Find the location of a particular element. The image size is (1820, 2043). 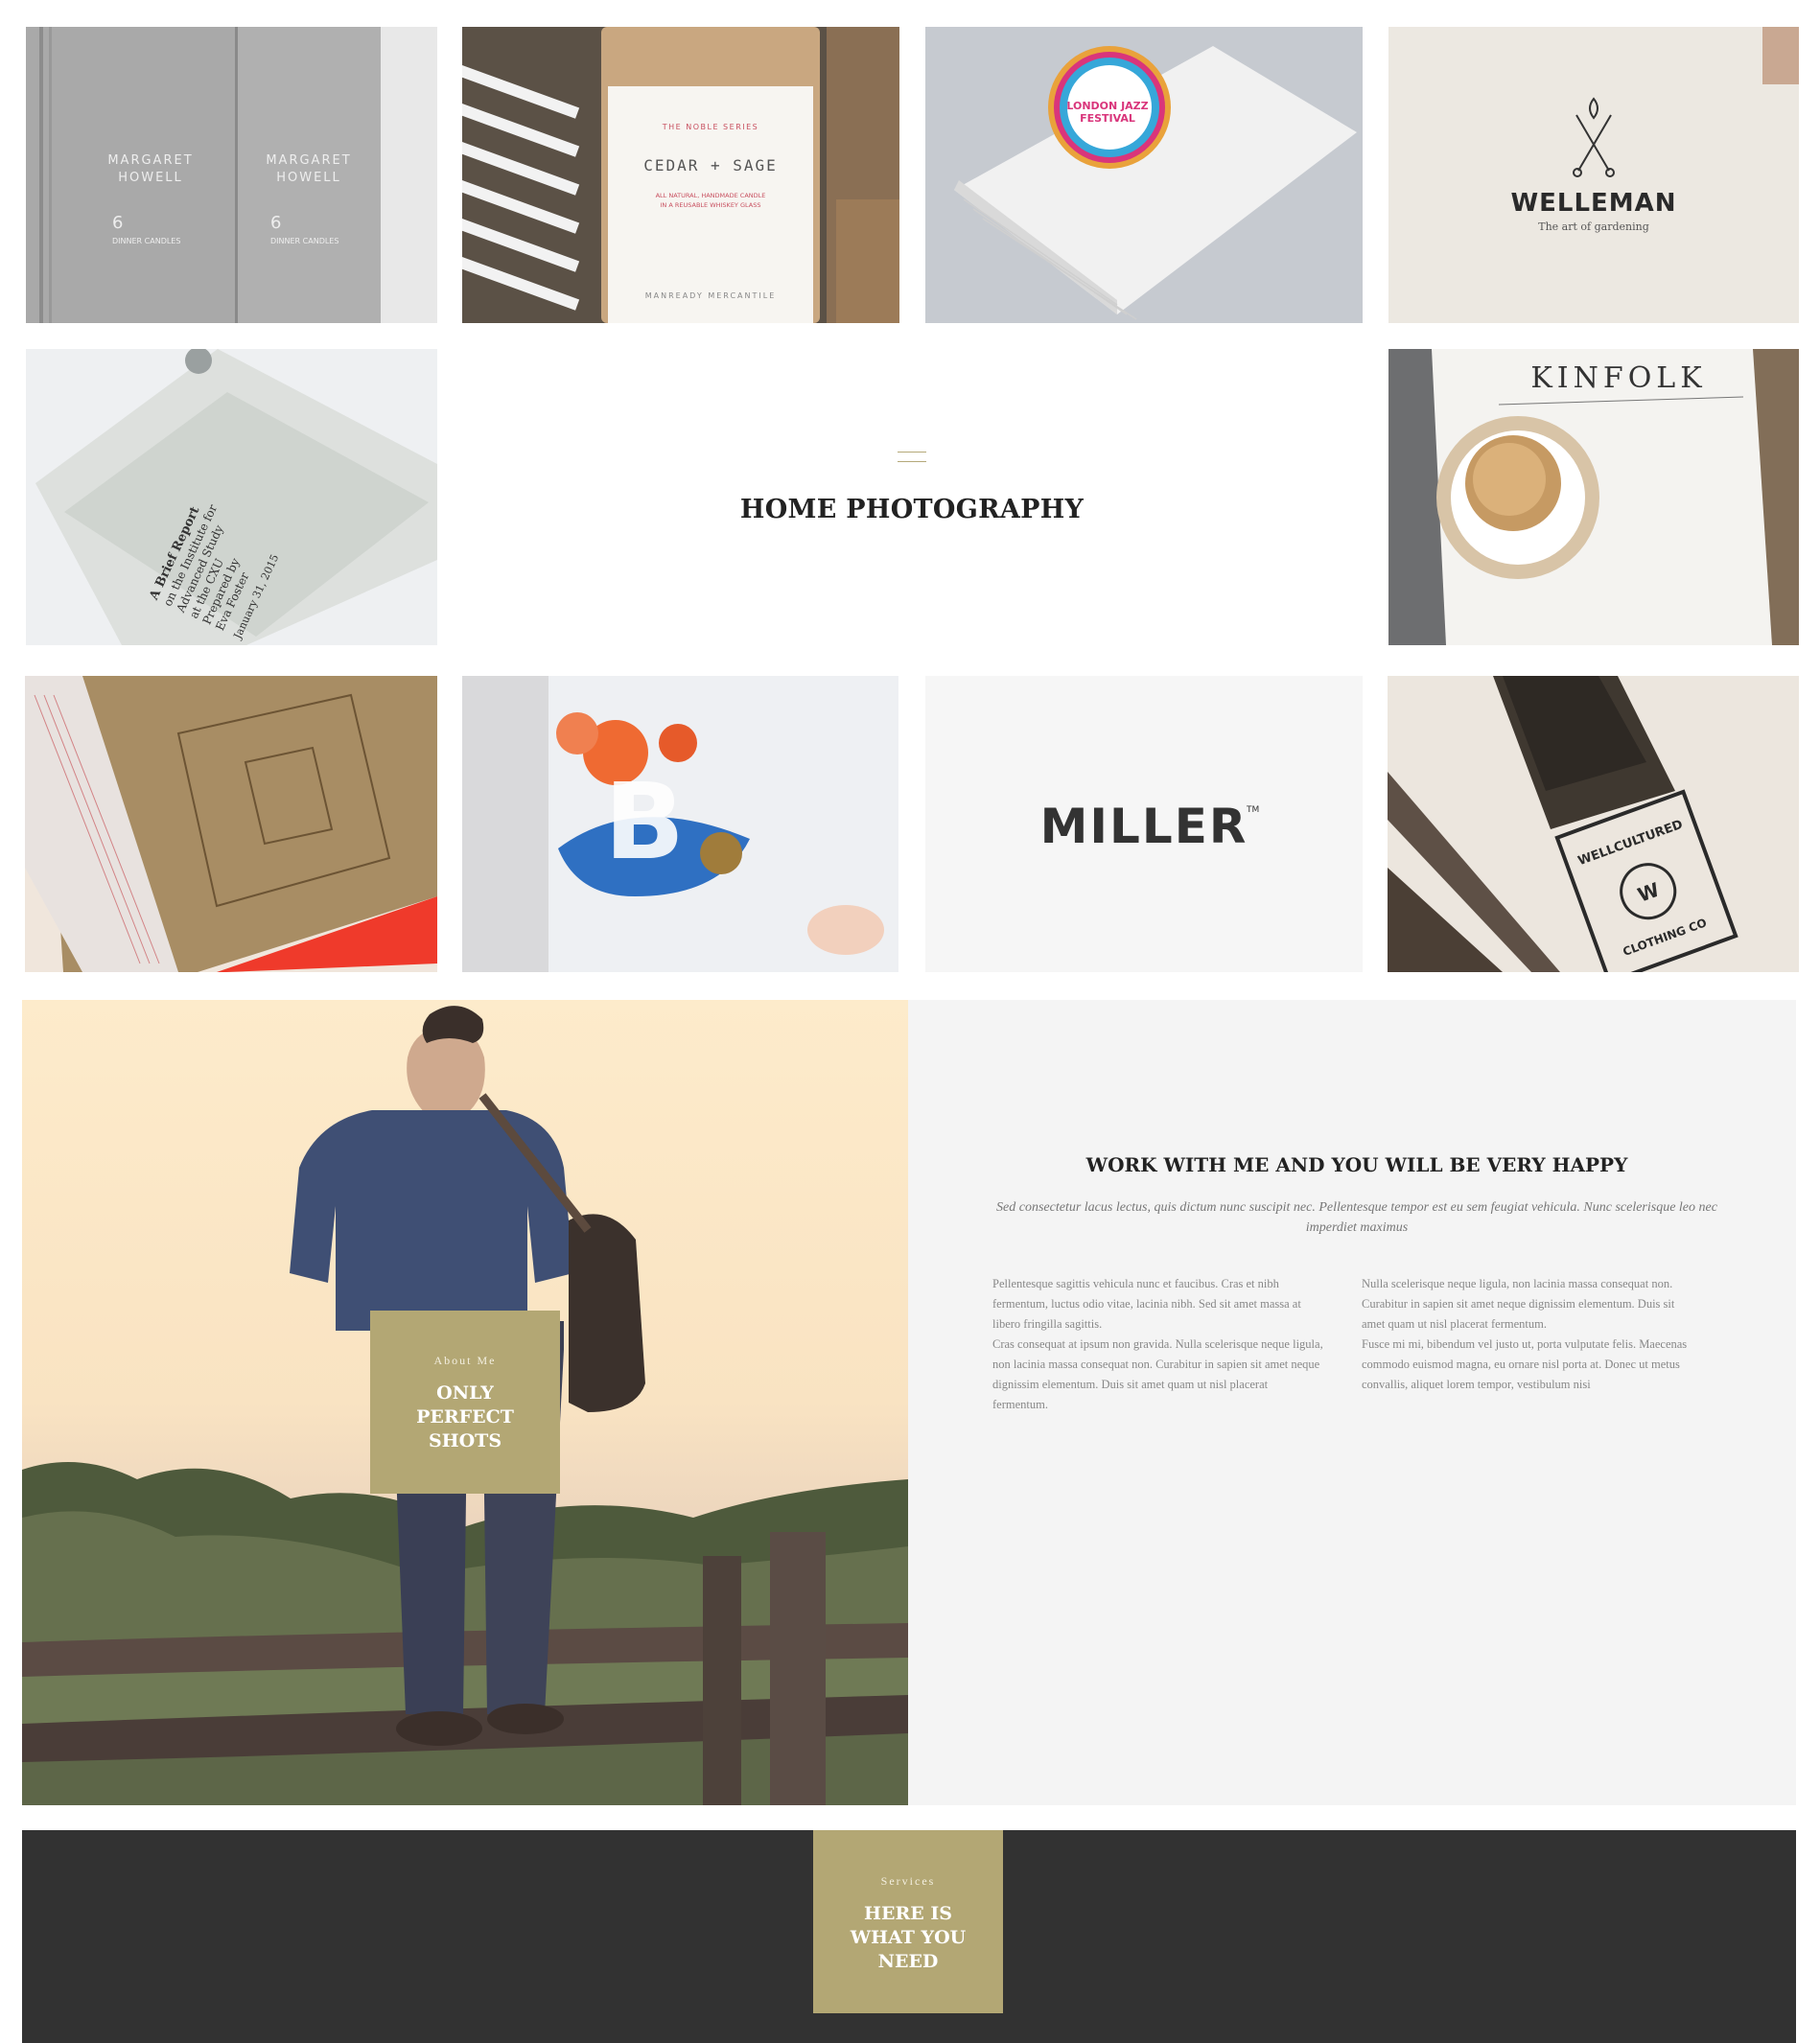

svg-text: CEDAR + SAGE is located at coordinates (710, 165).